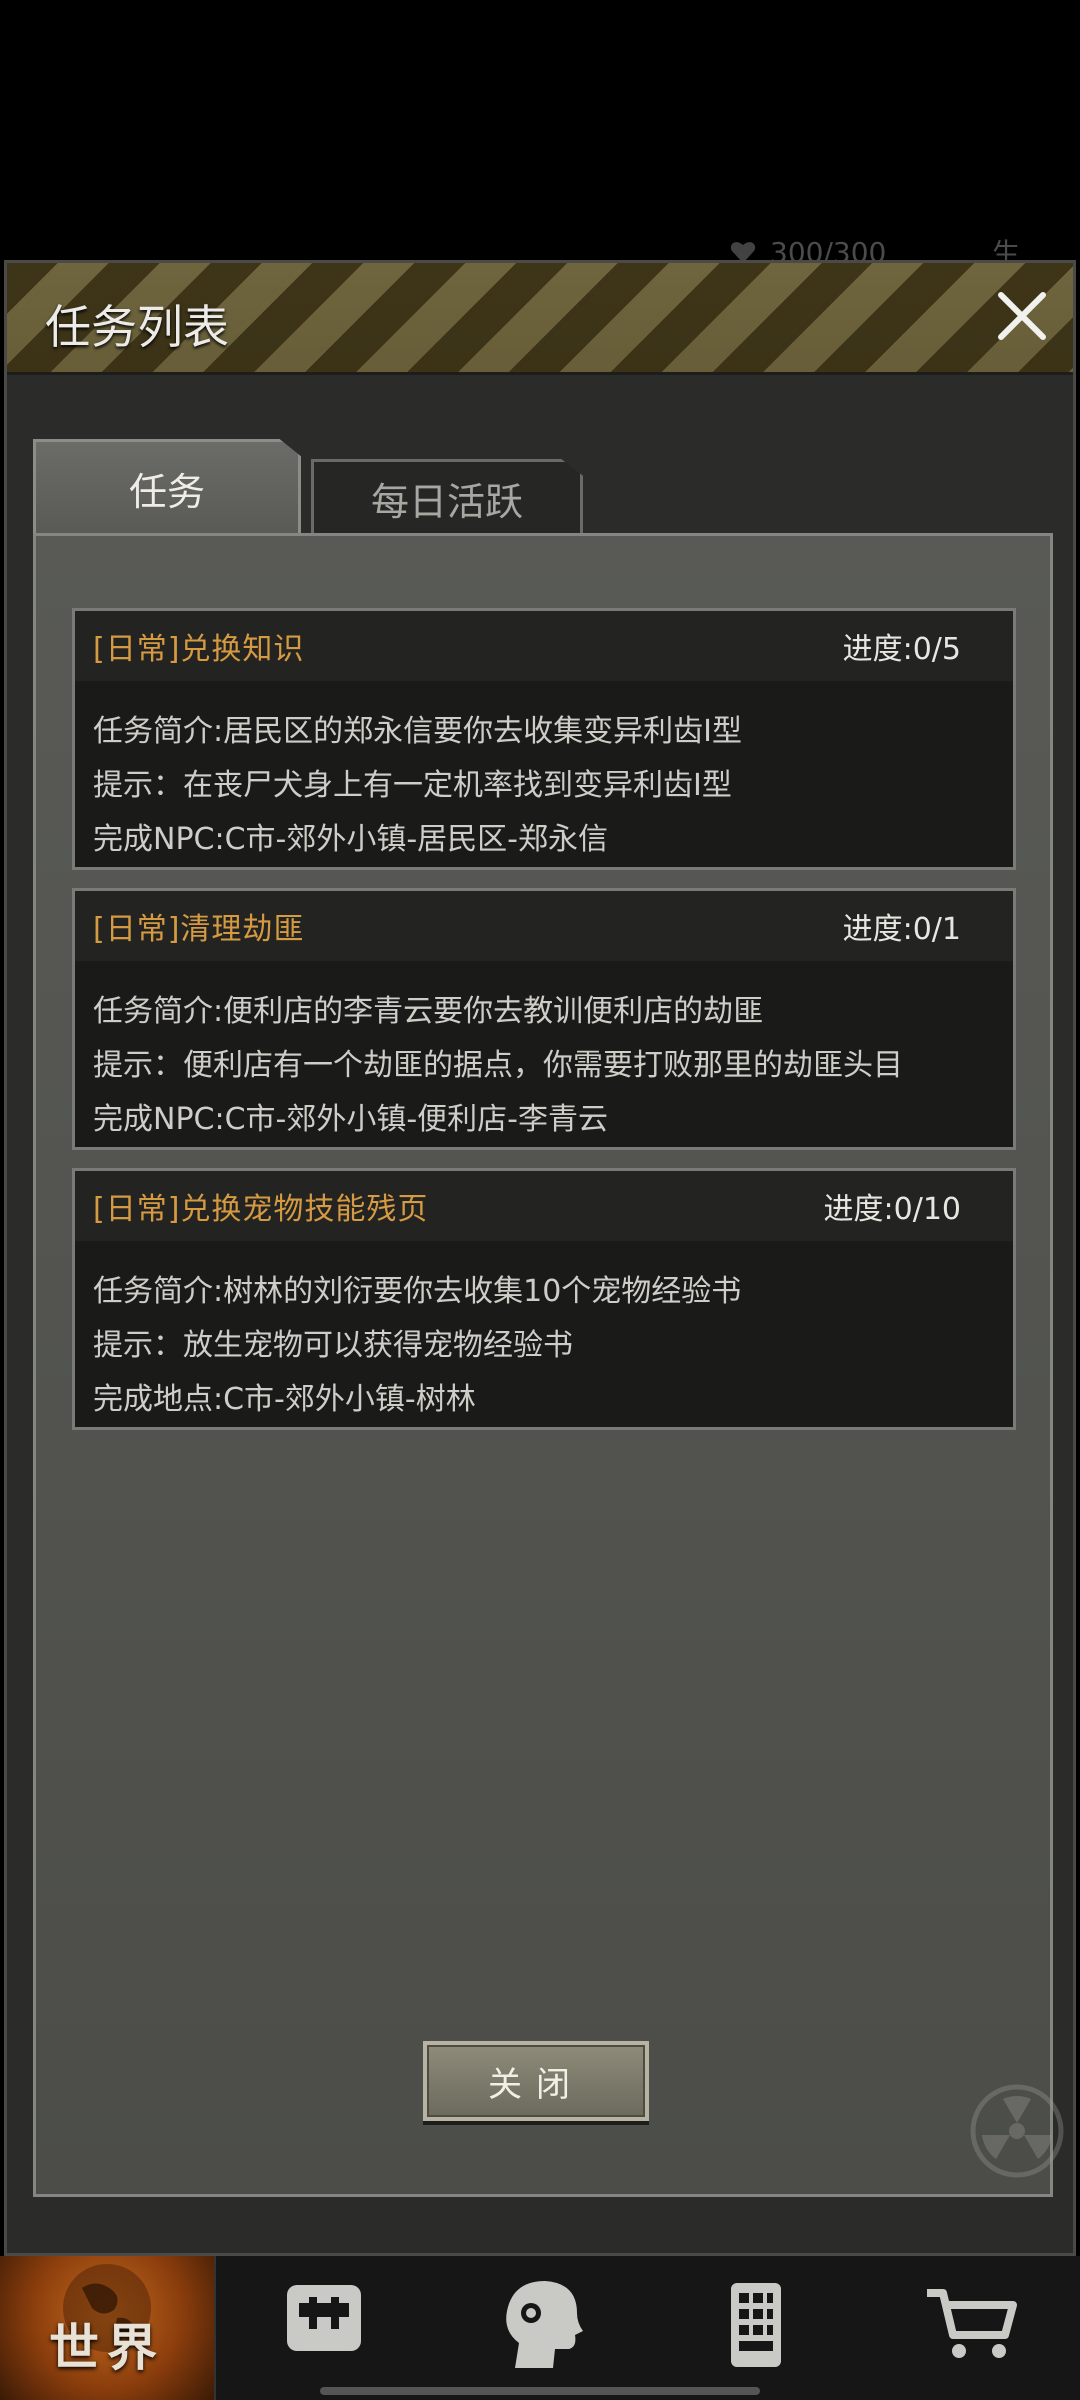  What do you see at coordinates (351, 1119) in the screenshot?
I see `quest-npc: 完成NPC:C市-郊外小镇-便利店-李青云` at bounding box center [351, 1119].